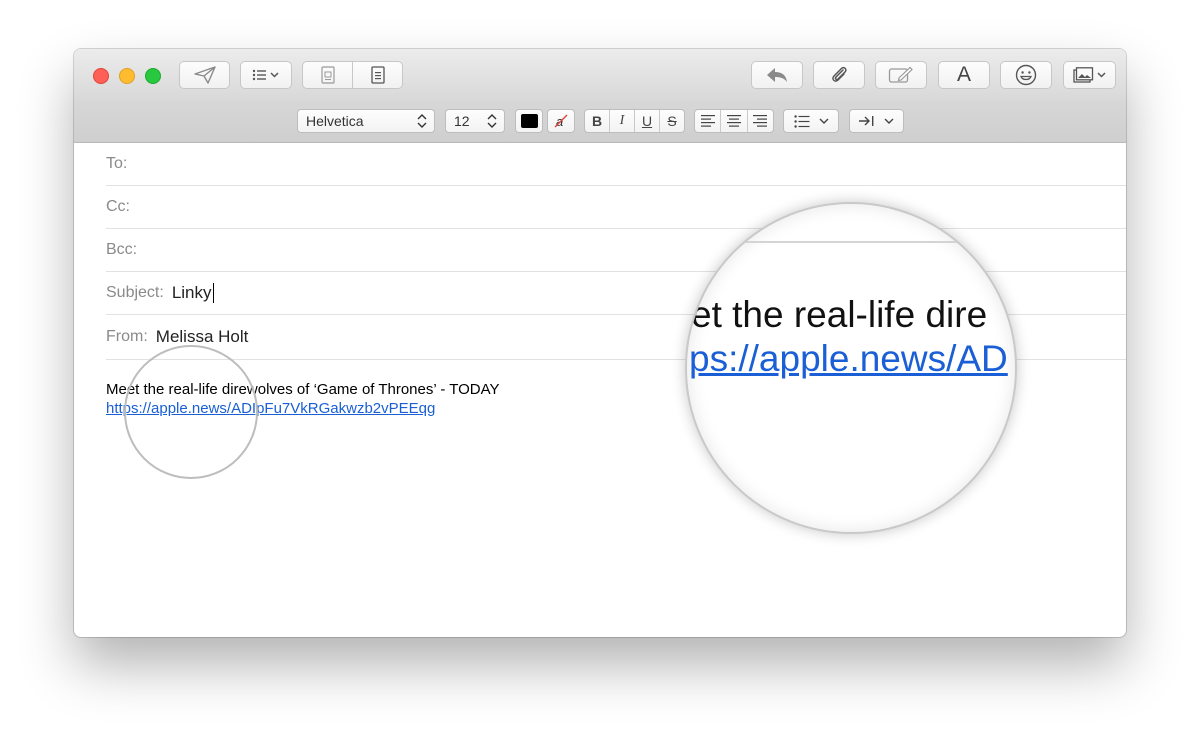  I want to click on reply-icon, so click(777, 75).